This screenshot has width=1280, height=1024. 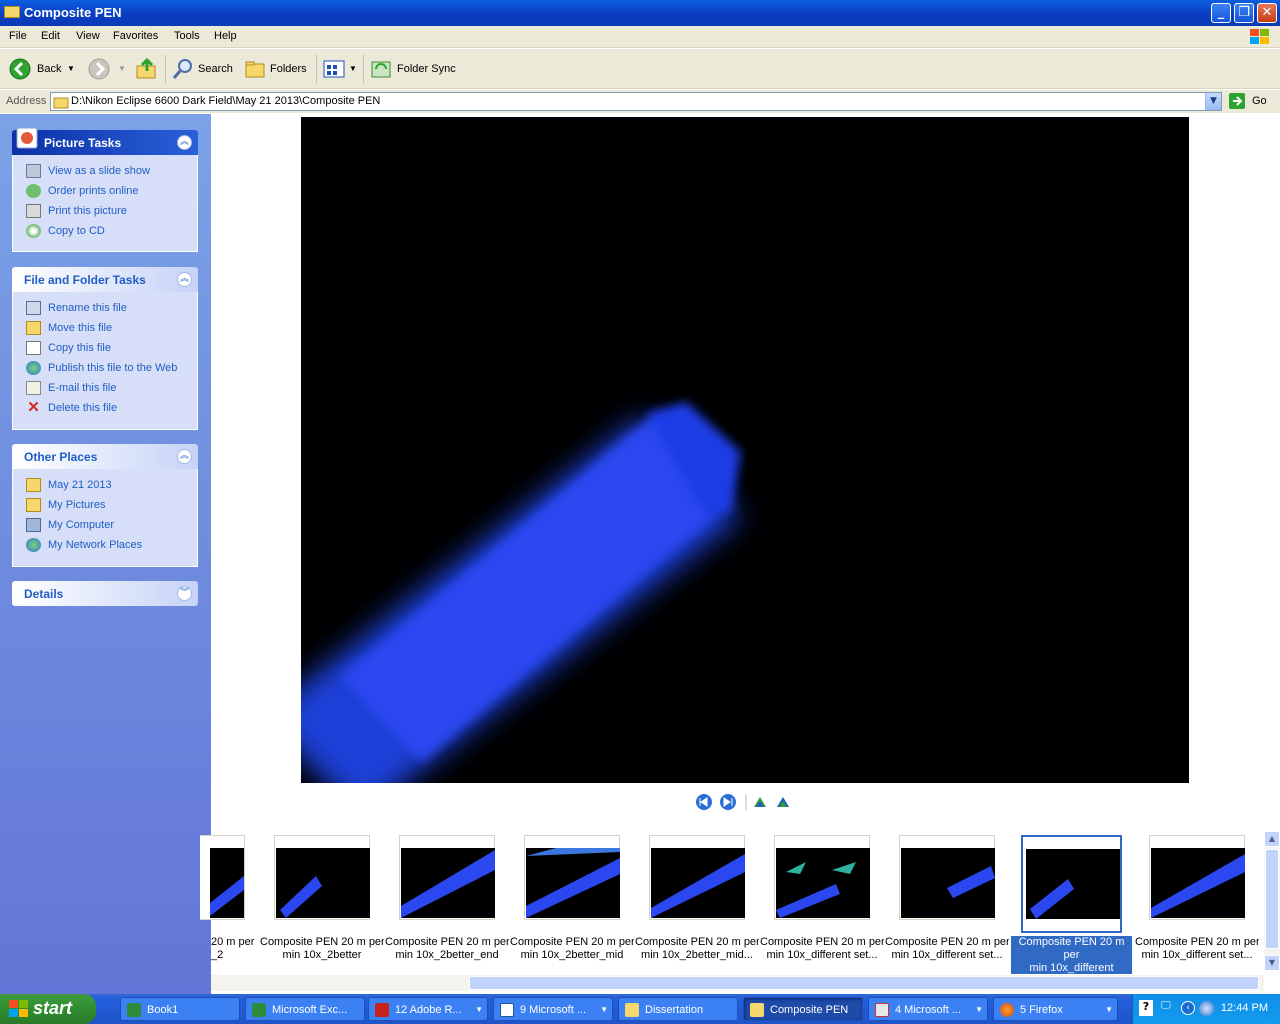 What do you see at coordinates (33, 525) in the screenshot?
I see `computer-icon` at bounding box center [33, 525].